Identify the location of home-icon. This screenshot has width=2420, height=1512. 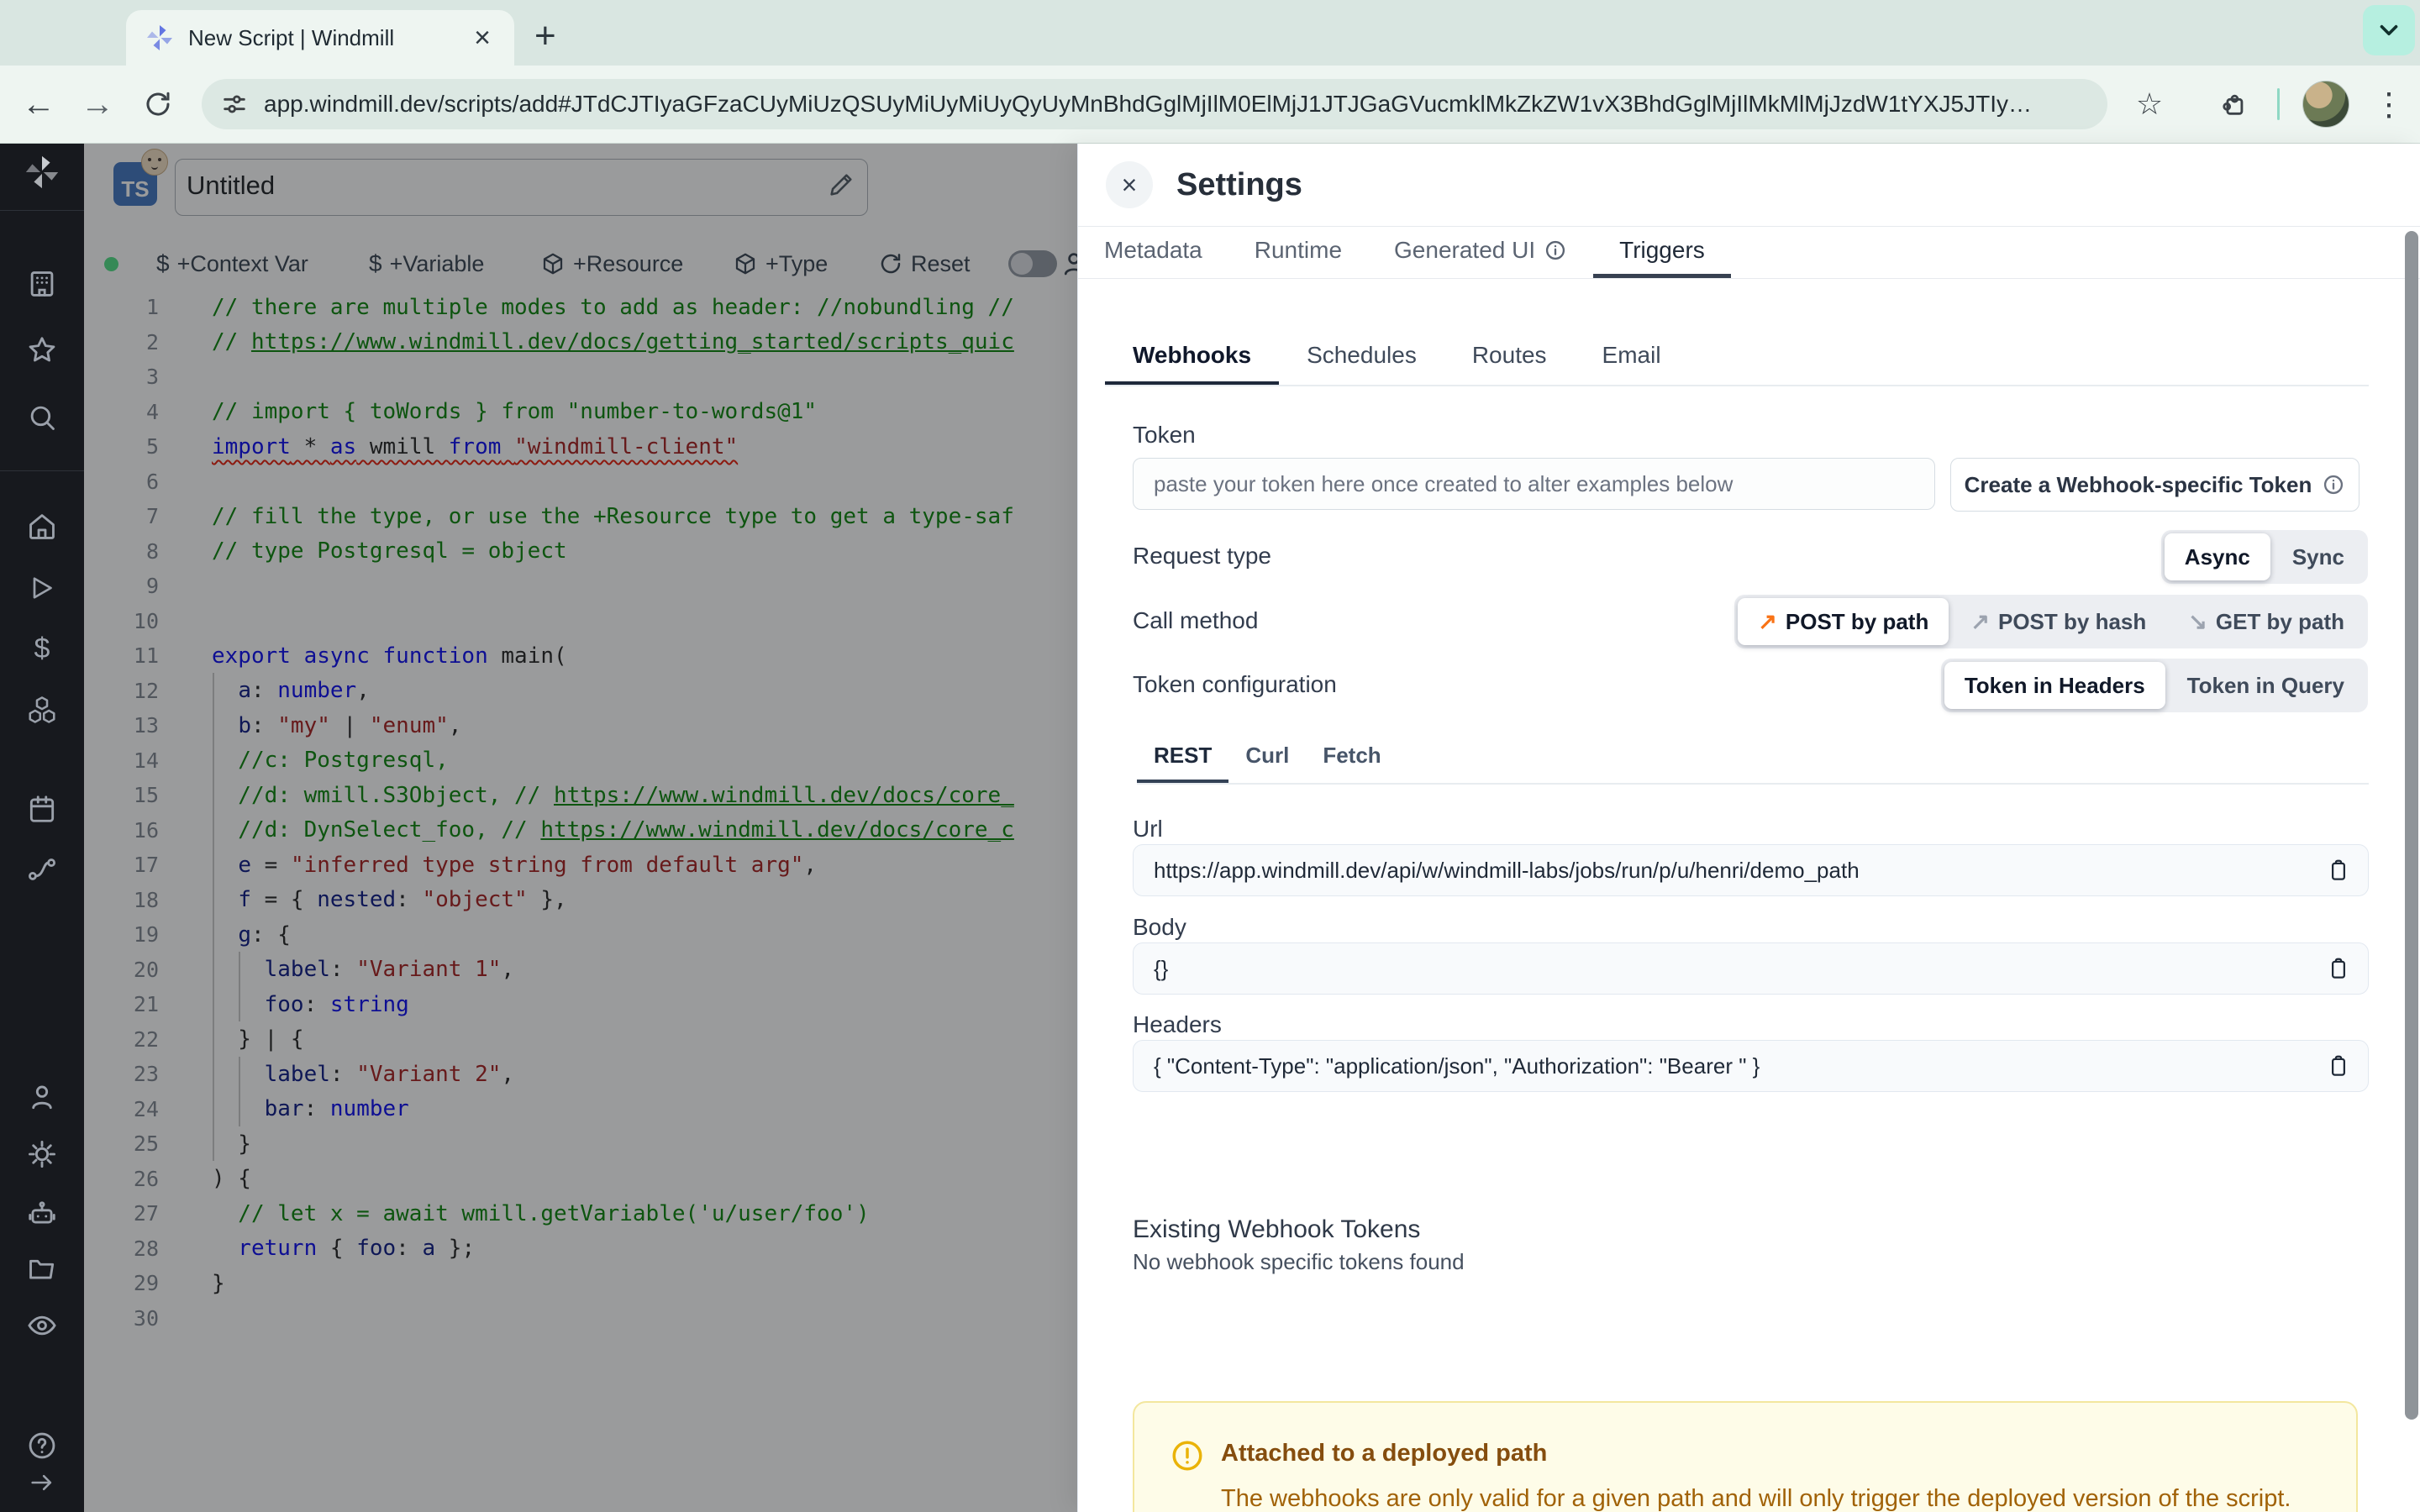
(42, 526).